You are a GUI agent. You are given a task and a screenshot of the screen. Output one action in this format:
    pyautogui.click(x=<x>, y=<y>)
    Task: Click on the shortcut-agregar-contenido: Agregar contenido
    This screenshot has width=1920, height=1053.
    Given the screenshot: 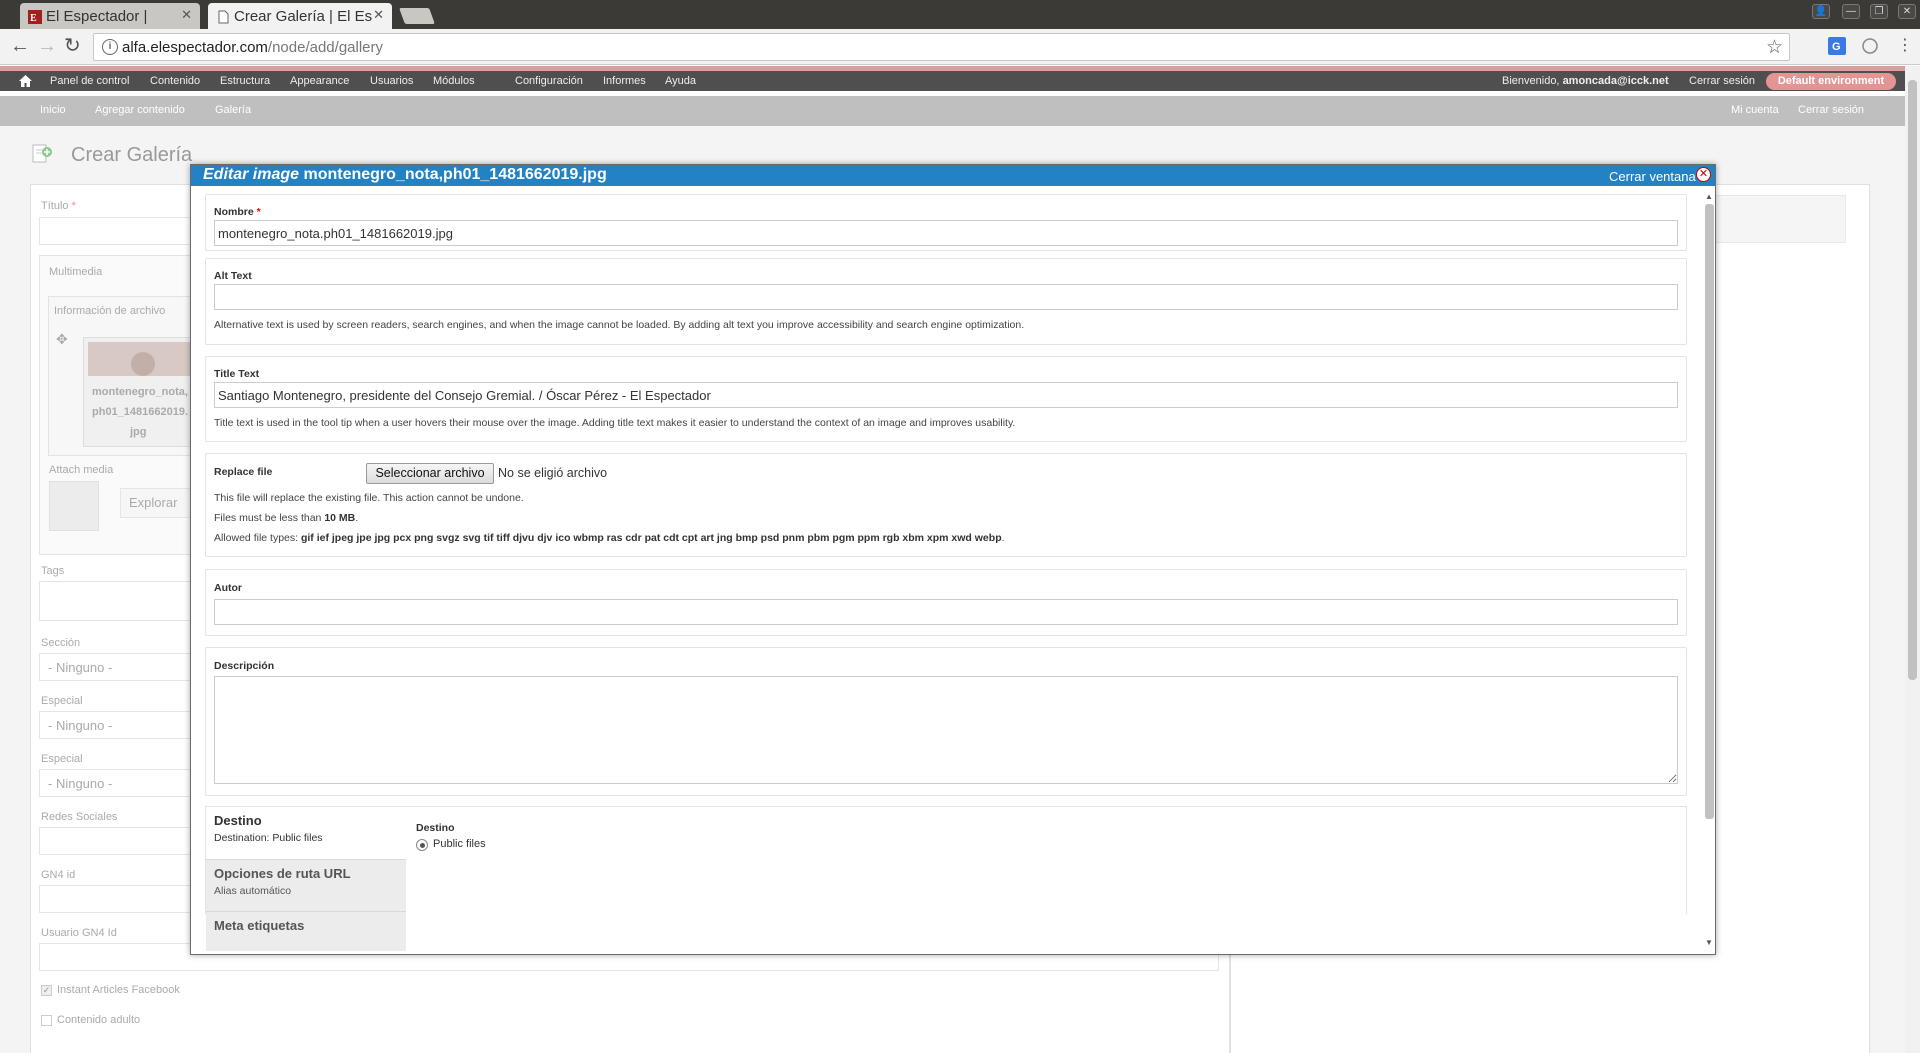 What is the action you would take?
    pyautogui.click(x=140, y=110)
    